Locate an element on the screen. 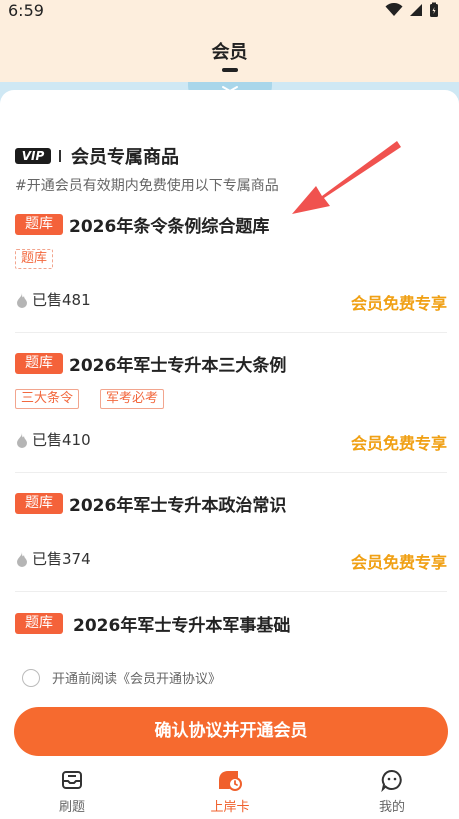 Image resolution: width=459 pixels, height=819 pixels. tab-label: 上岸卡 is located at coordinates (230, 807).